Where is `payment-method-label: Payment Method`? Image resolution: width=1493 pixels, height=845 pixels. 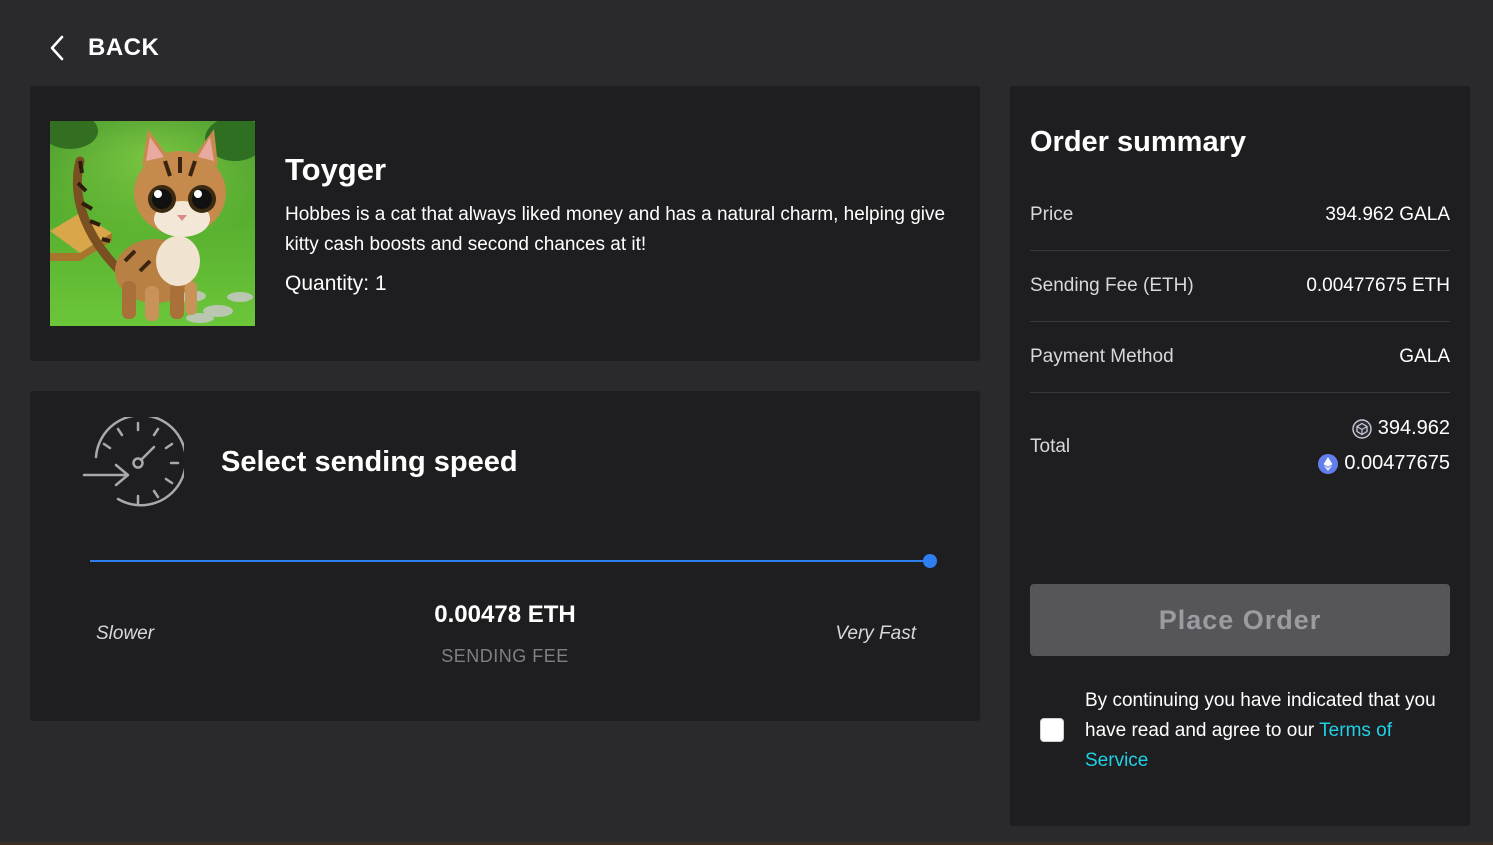 payment-method-label: Payment Method is located at coordinates (1102, 356).